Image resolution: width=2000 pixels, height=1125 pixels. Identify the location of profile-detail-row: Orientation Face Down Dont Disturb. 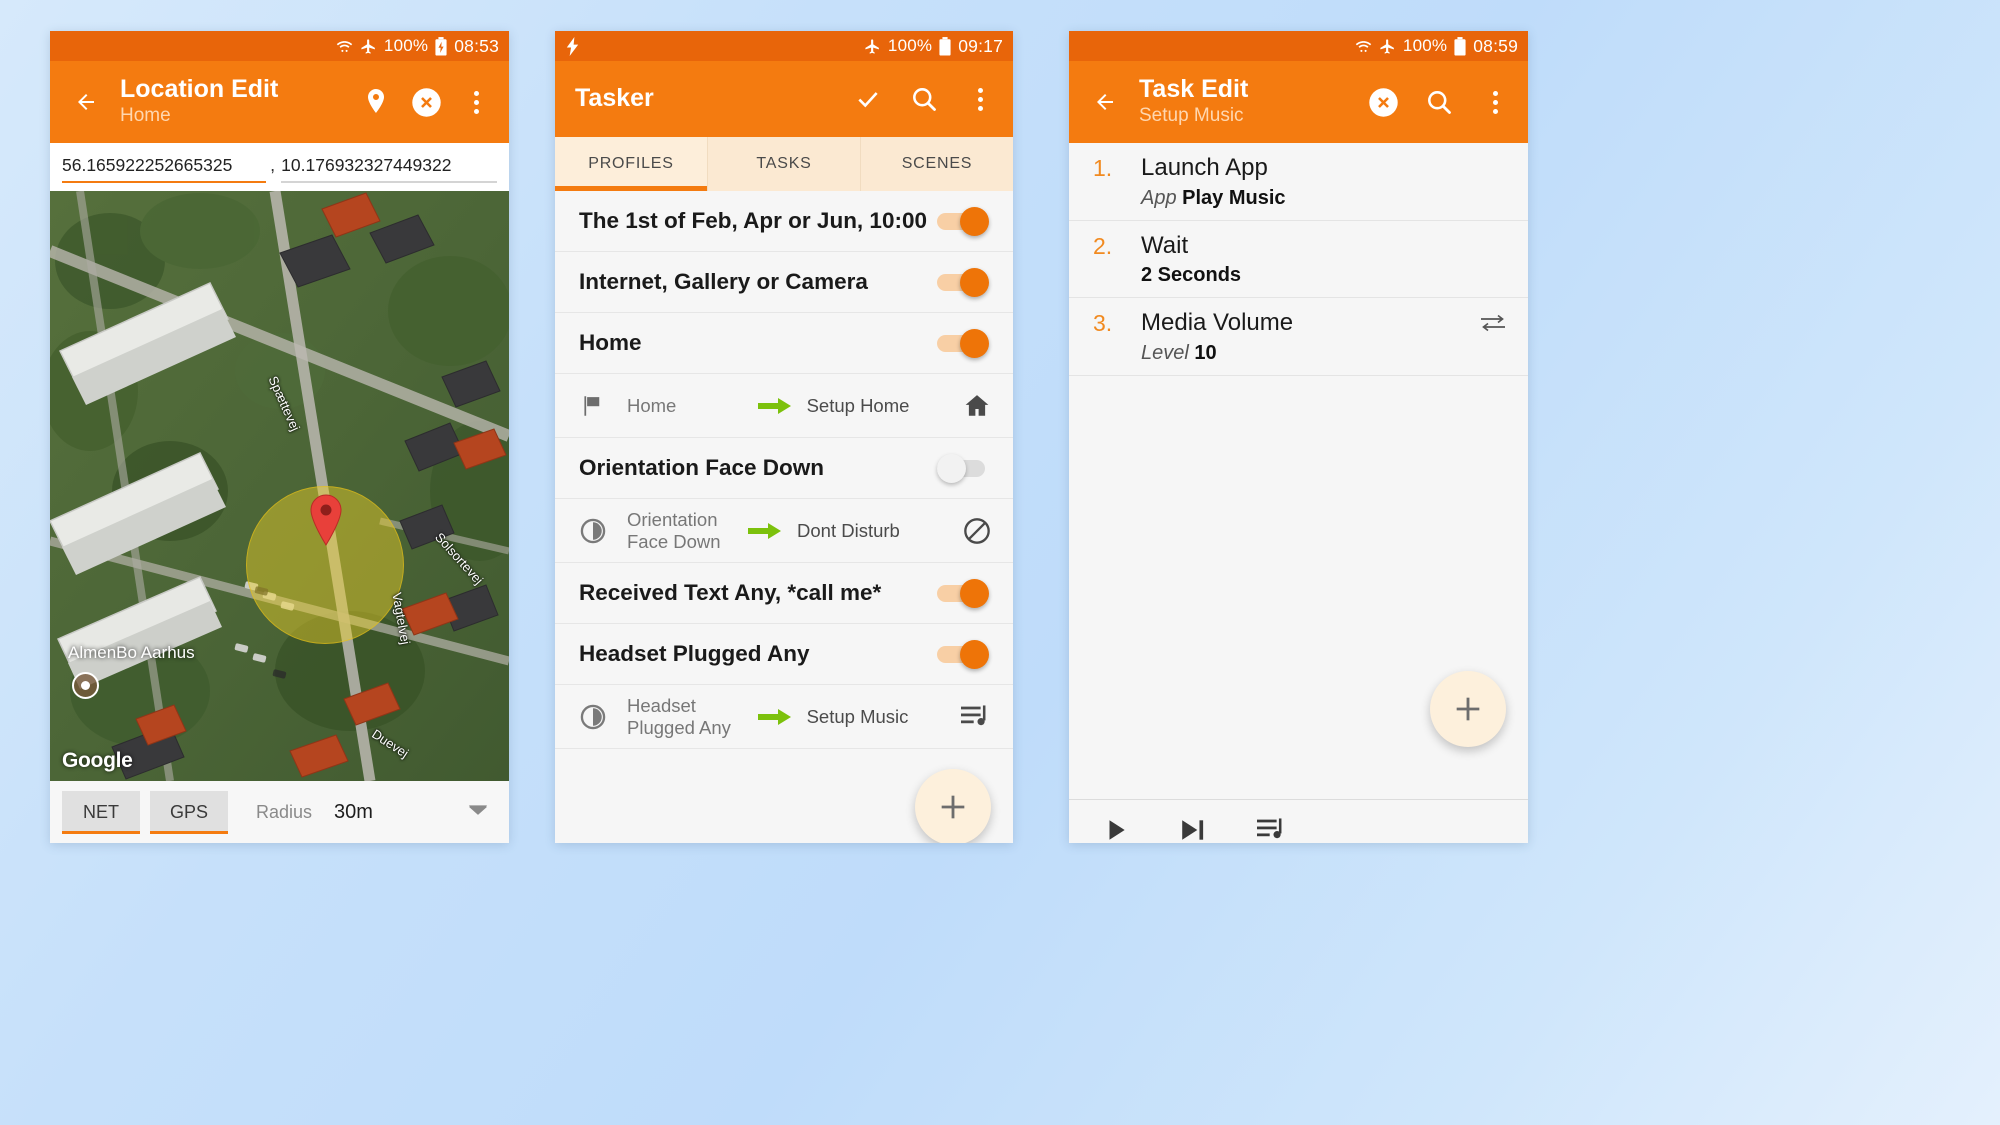
(784, 531).